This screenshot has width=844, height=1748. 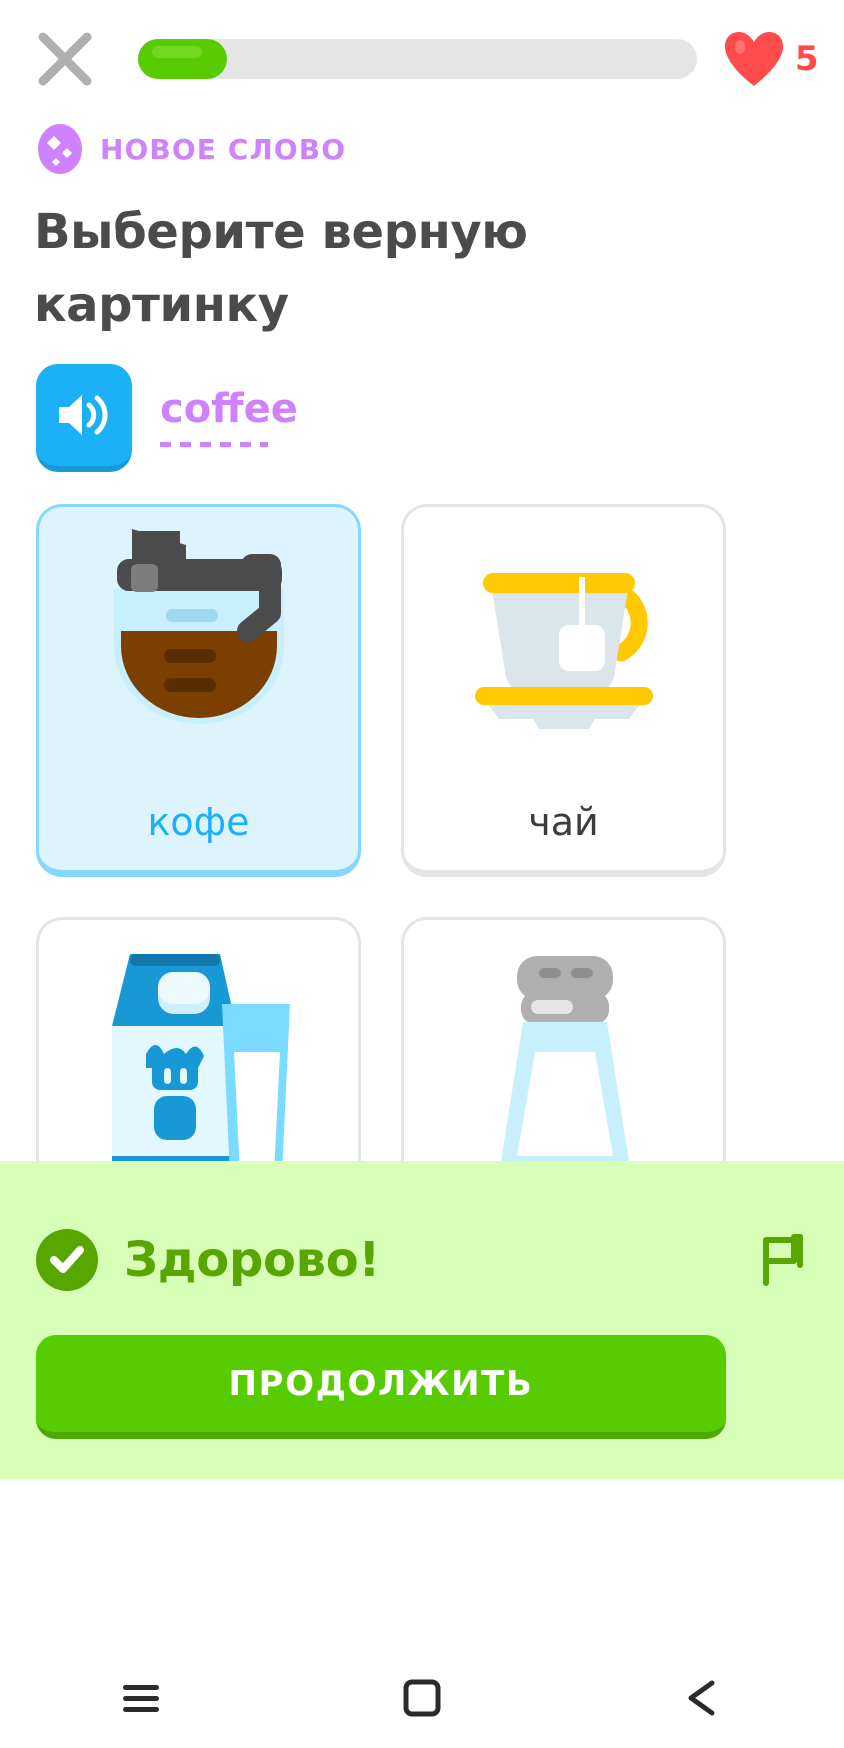 I want to click on milk-carton-image, so click(x=198, y=1053).